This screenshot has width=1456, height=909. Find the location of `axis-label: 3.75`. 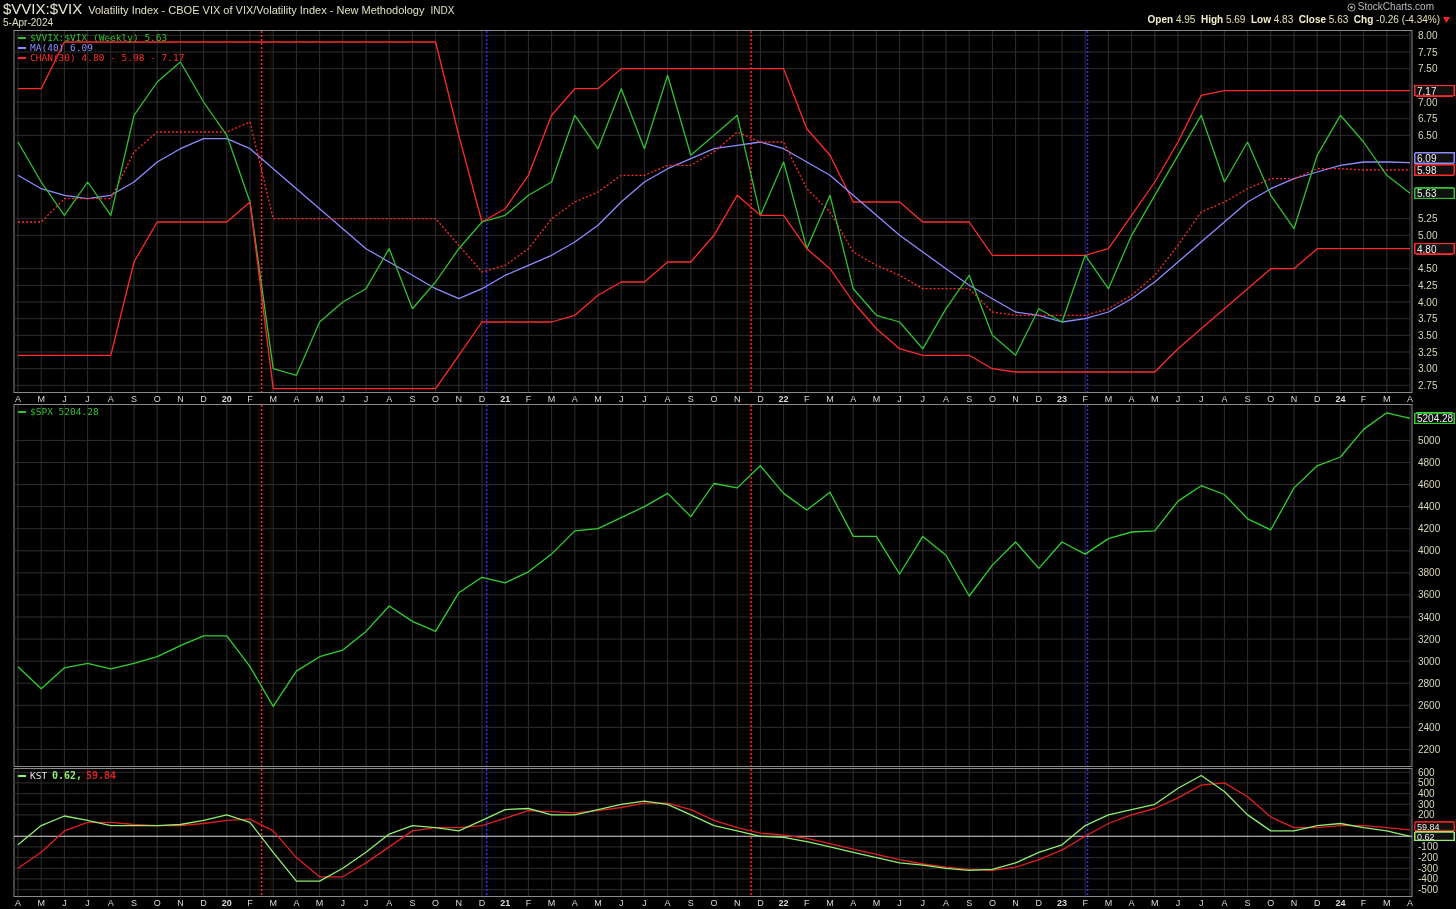

axis-label: 3.75 is located at coordinates (1428, 319).